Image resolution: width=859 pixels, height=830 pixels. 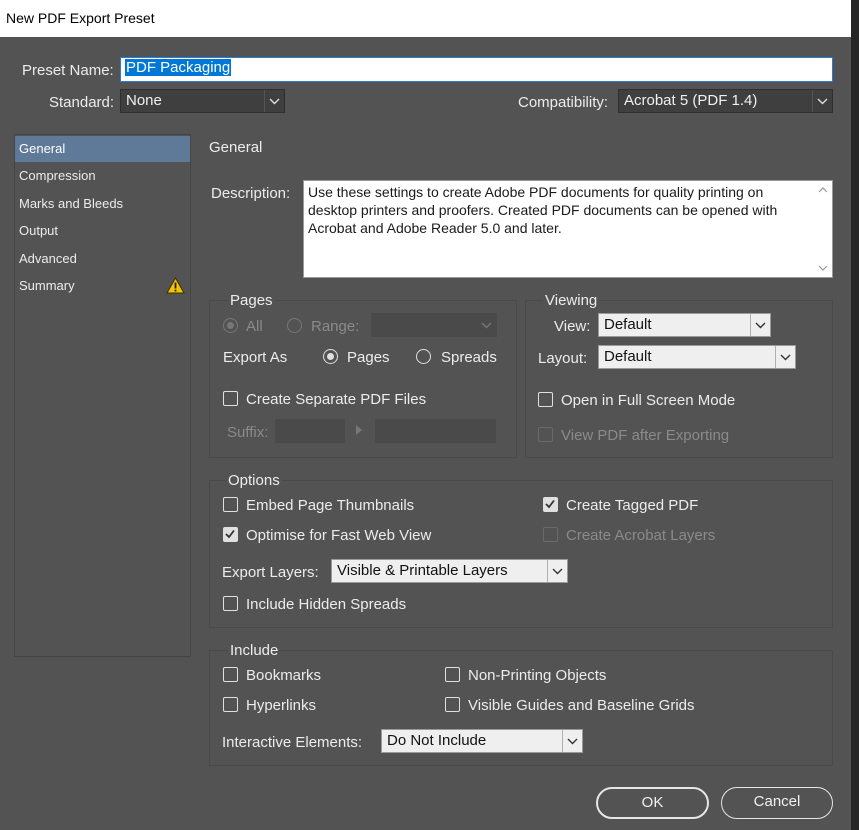 What do you see at coordinates (855, 415) in the screenshot?
I see `background-window-strip` at bounding box center [855, 415].